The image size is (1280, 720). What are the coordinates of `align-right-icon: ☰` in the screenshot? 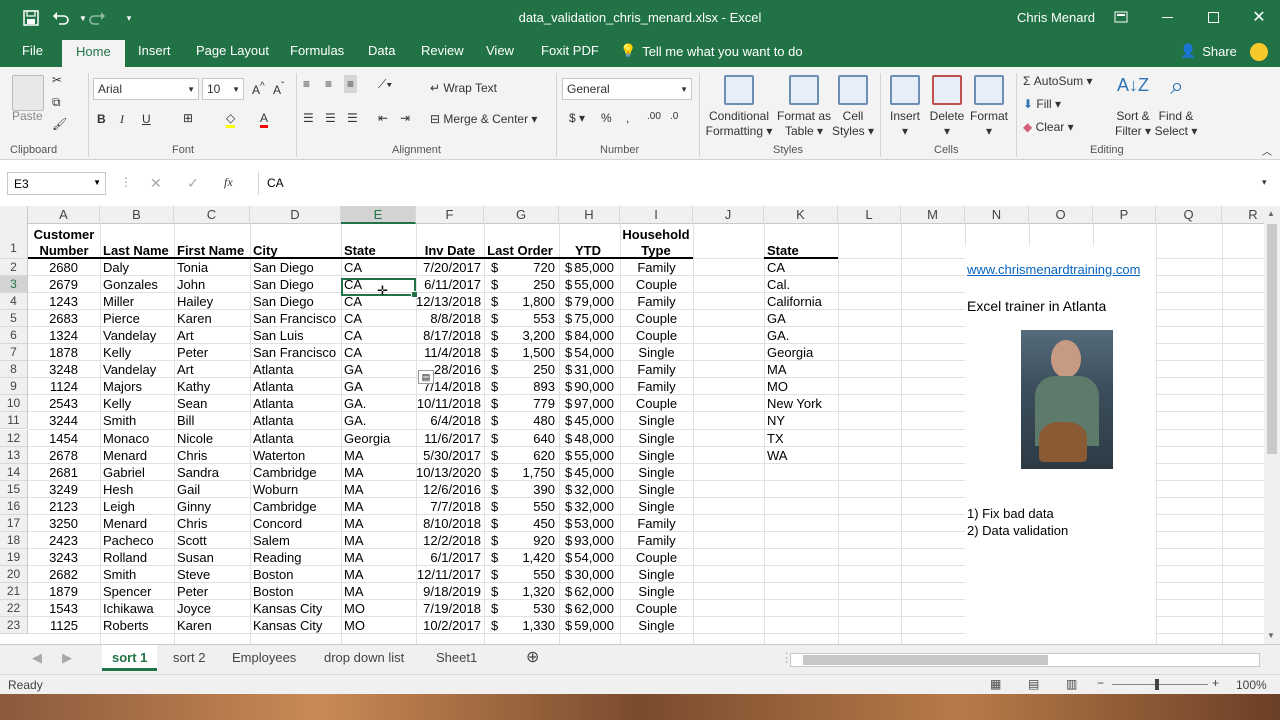 It's located at (352, 118).